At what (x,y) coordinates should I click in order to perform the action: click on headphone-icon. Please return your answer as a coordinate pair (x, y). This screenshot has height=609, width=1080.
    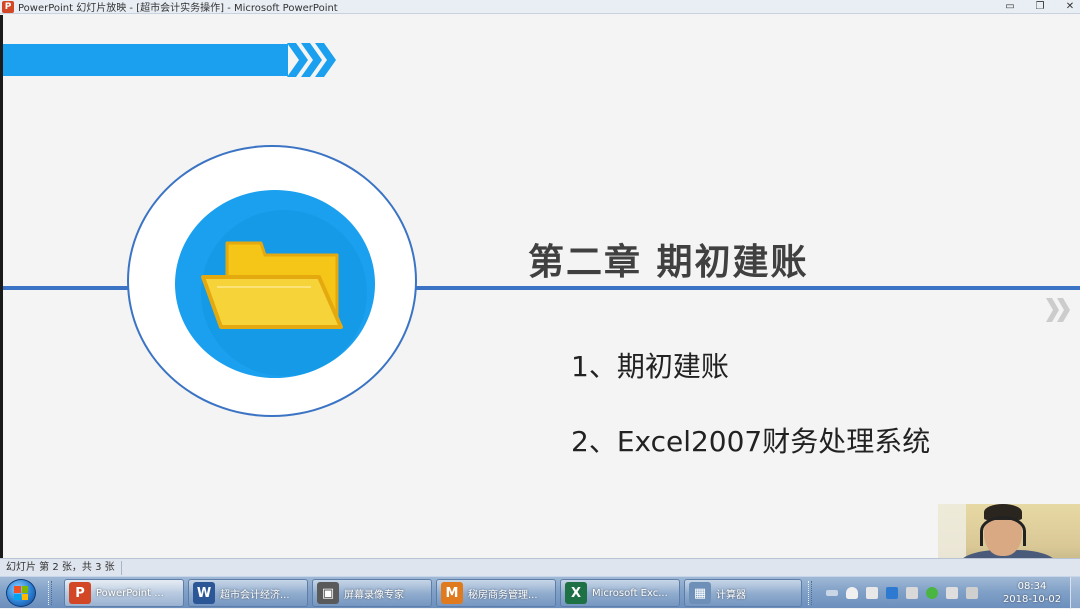
    Looking at the image, I should click on (1003, 531).